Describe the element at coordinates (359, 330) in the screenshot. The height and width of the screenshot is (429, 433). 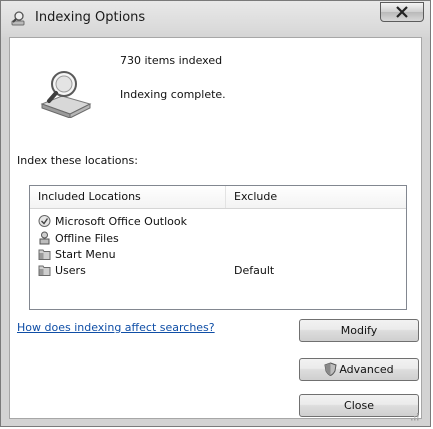
I see `modify-button: Modify` at that location.